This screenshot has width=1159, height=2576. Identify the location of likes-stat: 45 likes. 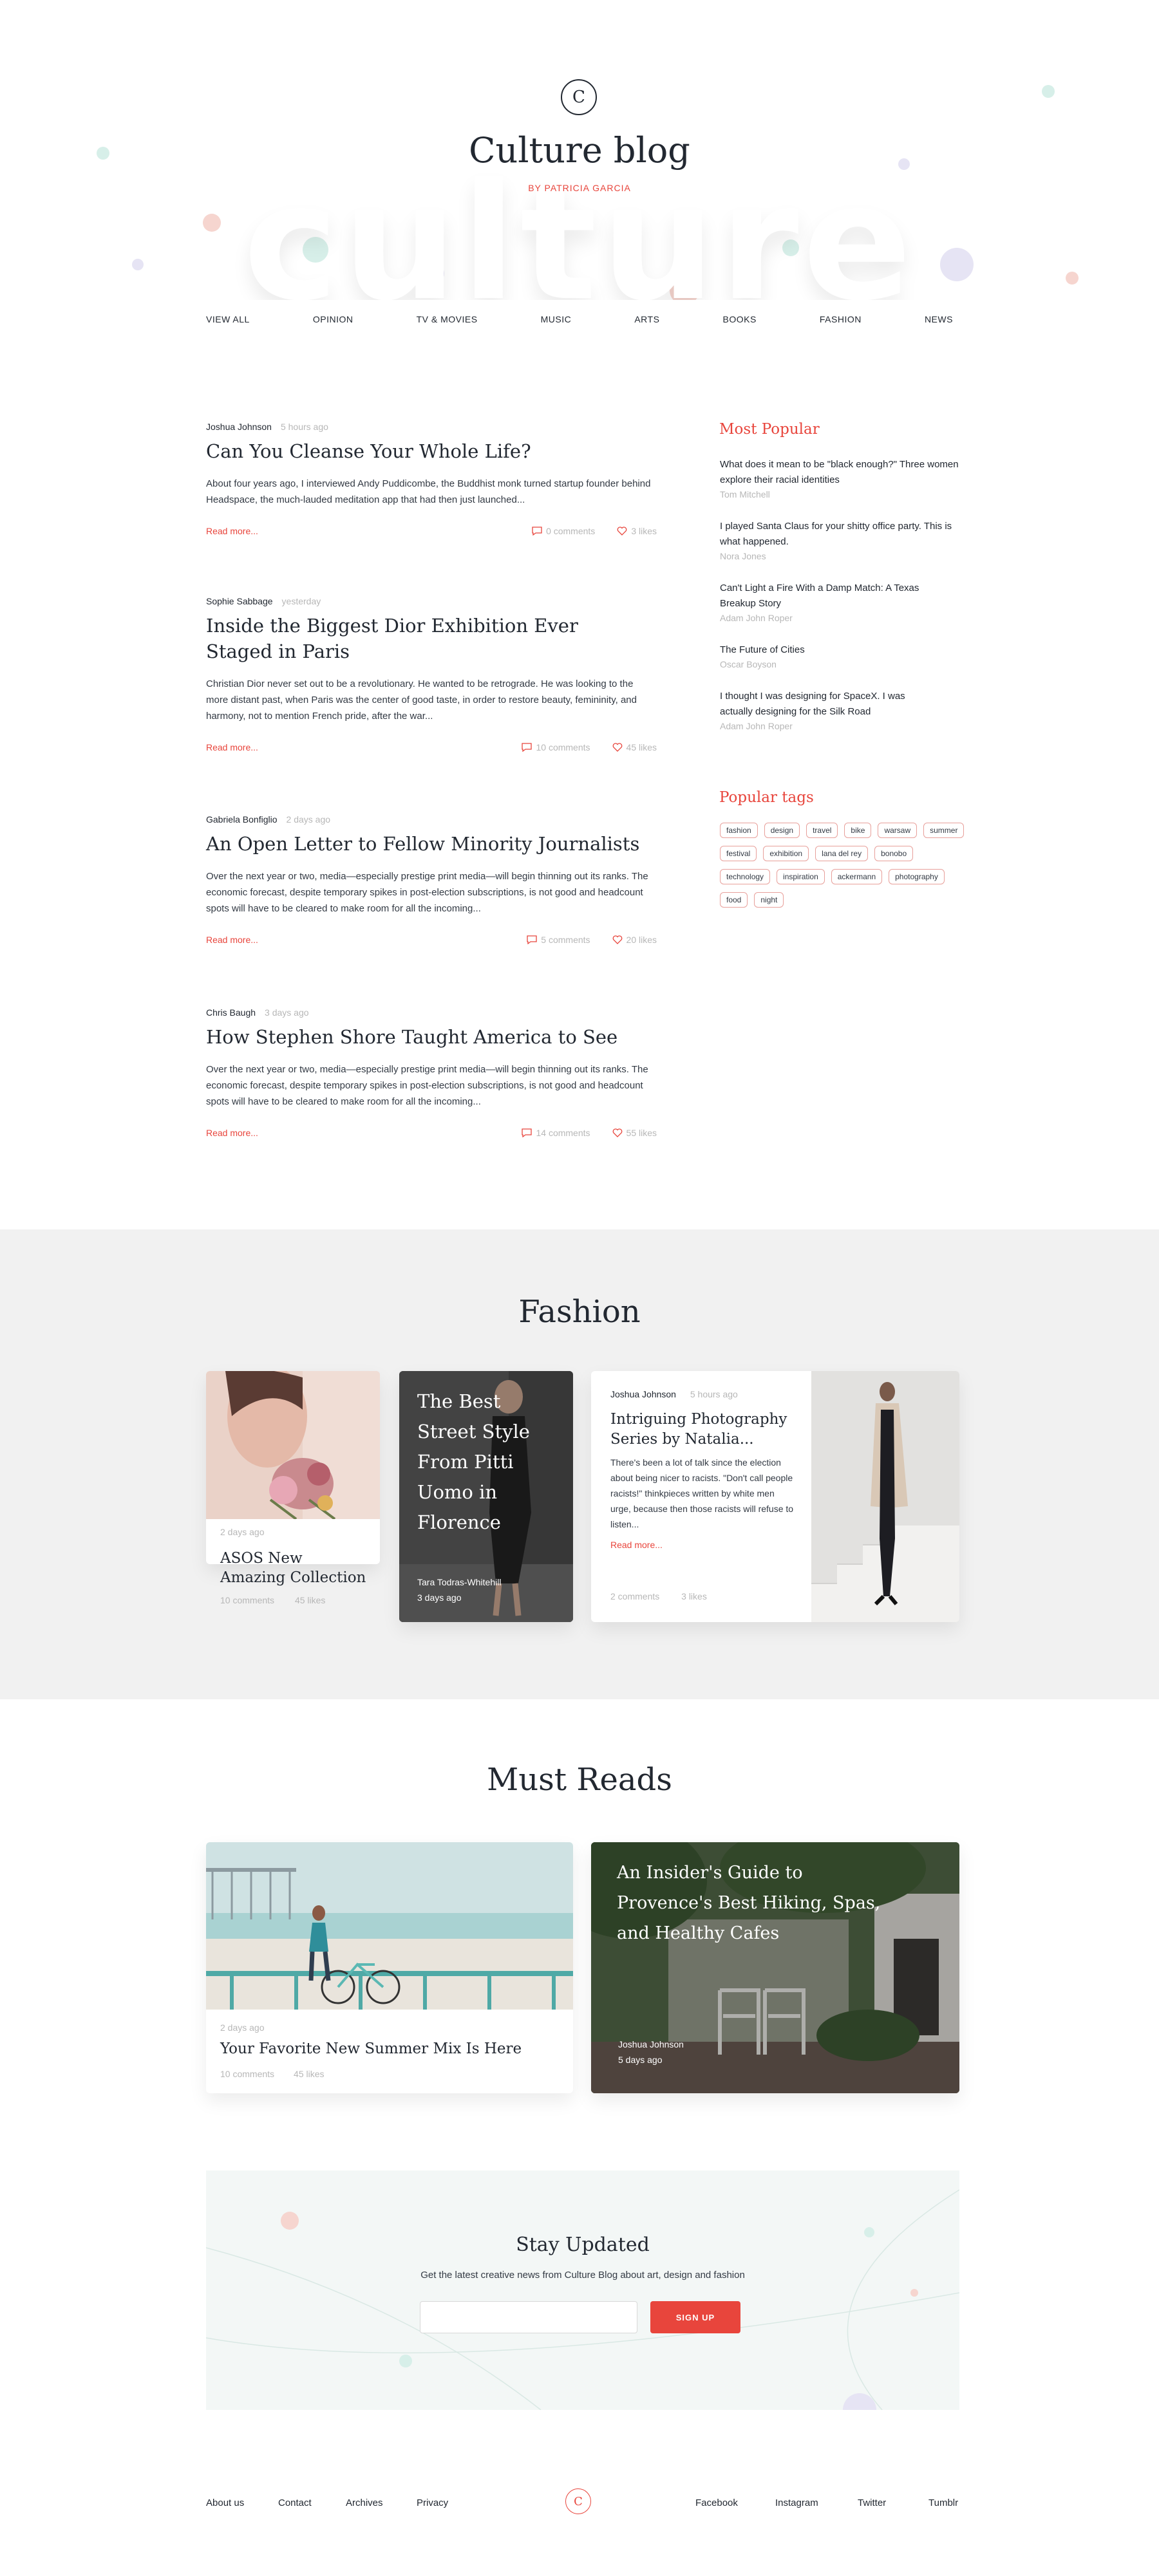
(634, 747).